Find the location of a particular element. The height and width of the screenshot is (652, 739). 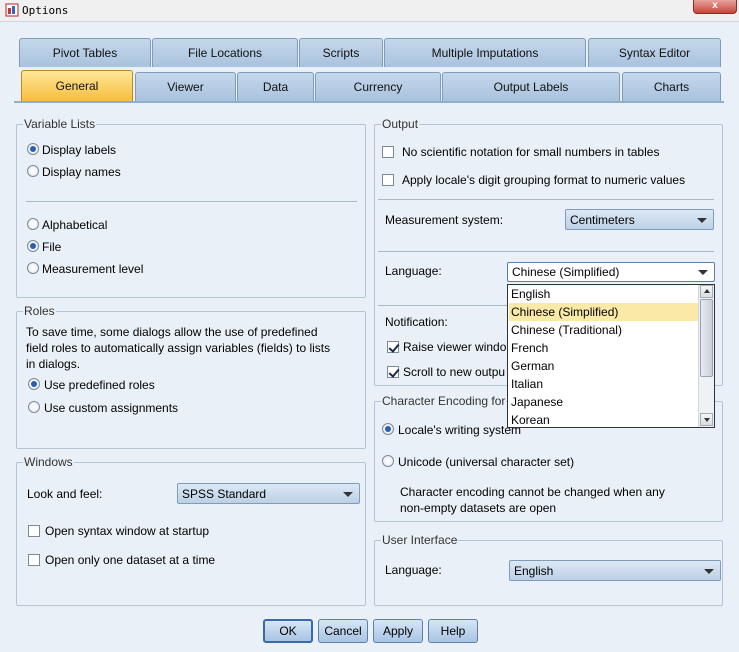

help-button: Help is located at coordinates (453, 631).